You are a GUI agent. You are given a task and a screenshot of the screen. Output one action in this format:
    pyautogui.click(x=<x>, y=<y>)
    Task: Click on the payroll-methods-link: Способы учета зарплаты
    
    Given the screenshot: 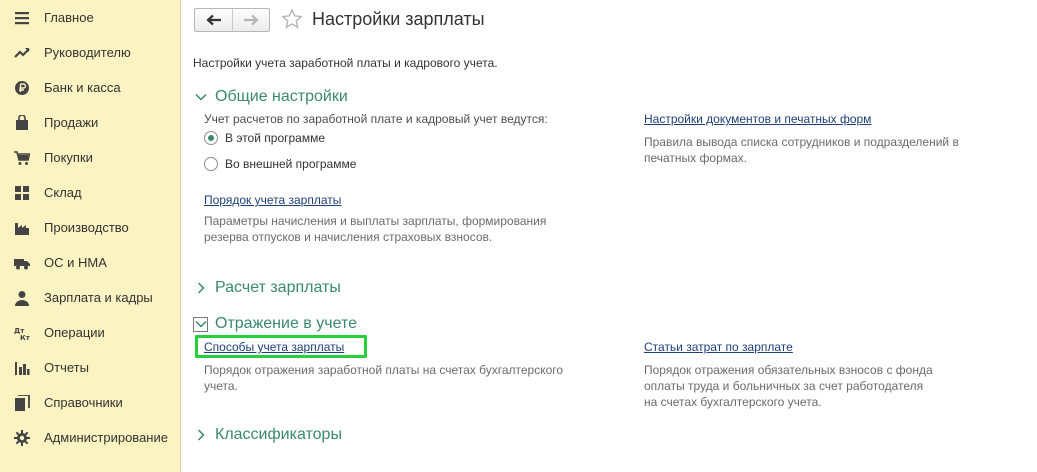 What is the action you would take?
    pyautogui.click(x=274, y=347)
    